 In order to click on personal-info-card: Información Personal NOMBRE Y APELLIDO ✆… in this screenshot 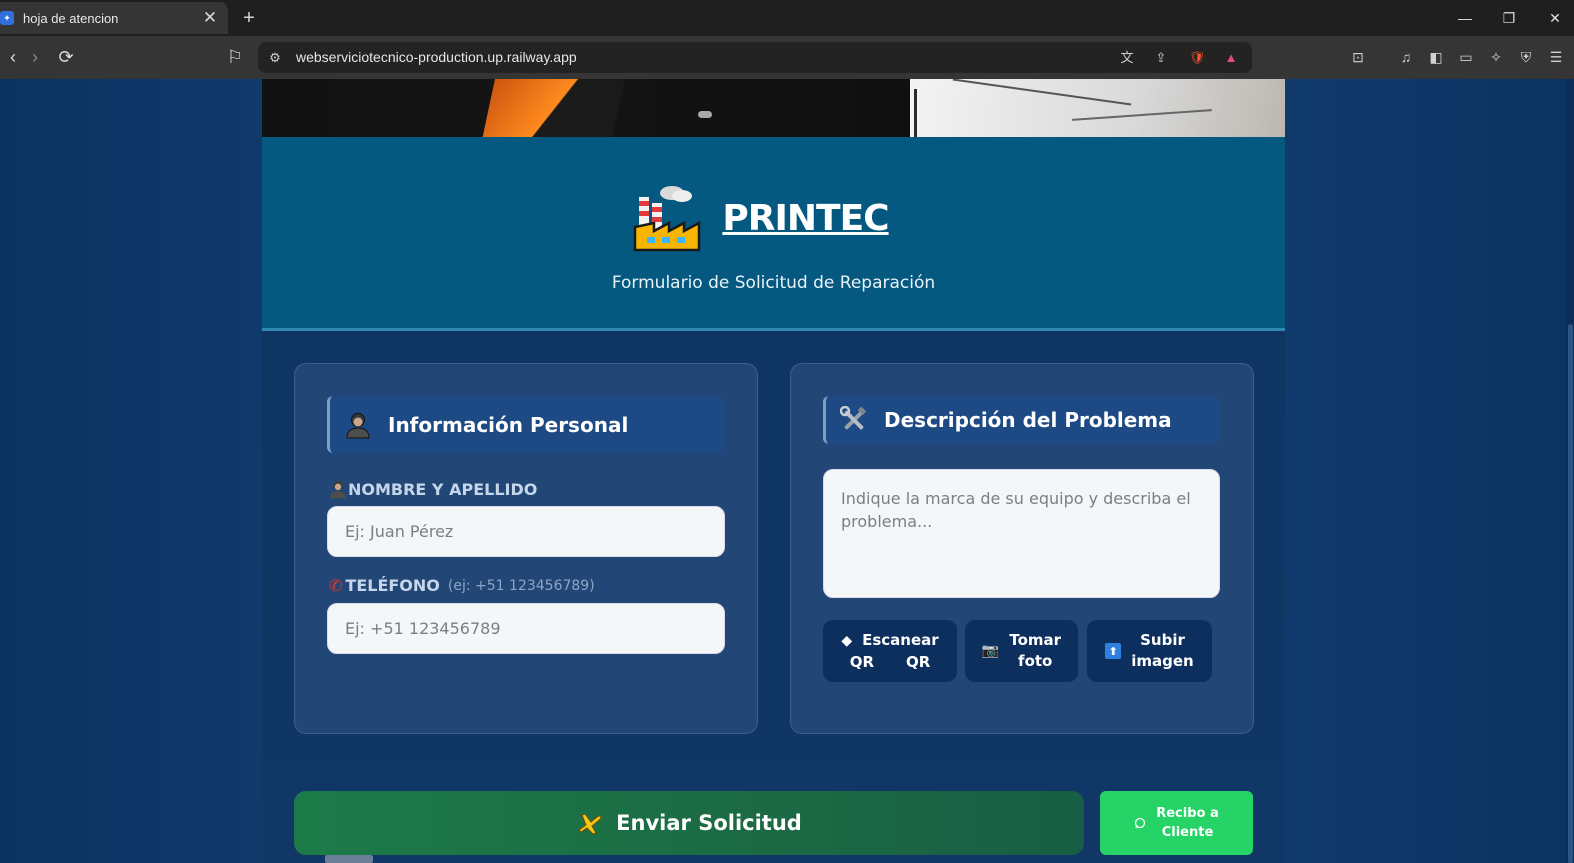, I will do `click(526, 548)`.